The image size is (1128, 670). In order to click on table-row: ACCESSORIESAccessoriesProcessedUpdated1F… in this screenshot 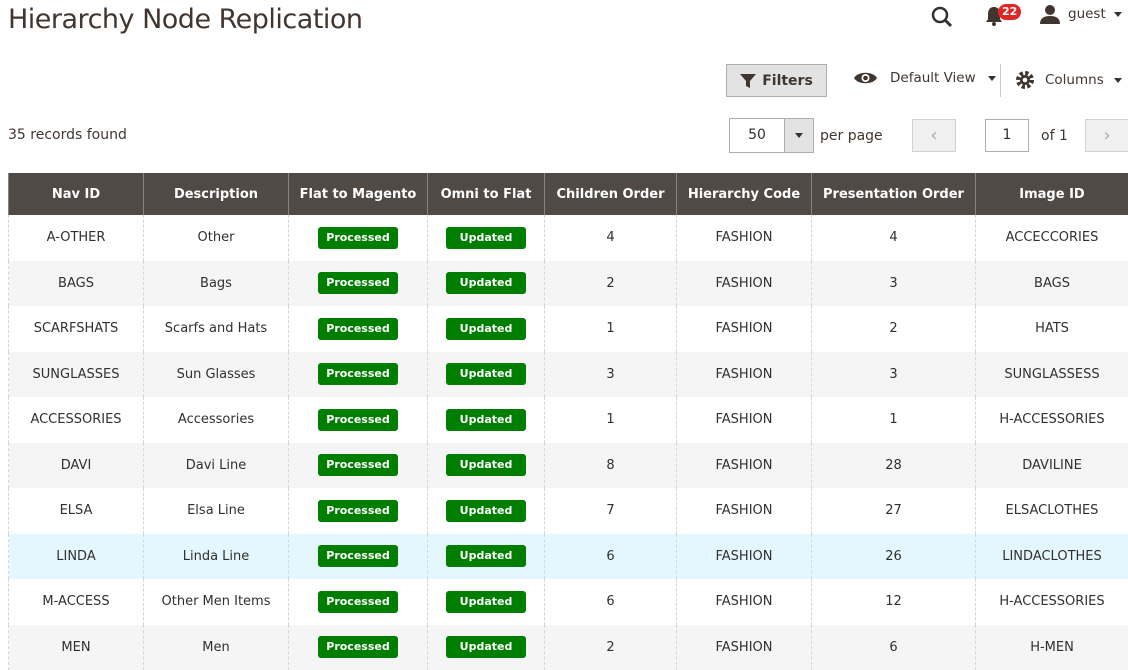, I will do `click(568, 420)`.